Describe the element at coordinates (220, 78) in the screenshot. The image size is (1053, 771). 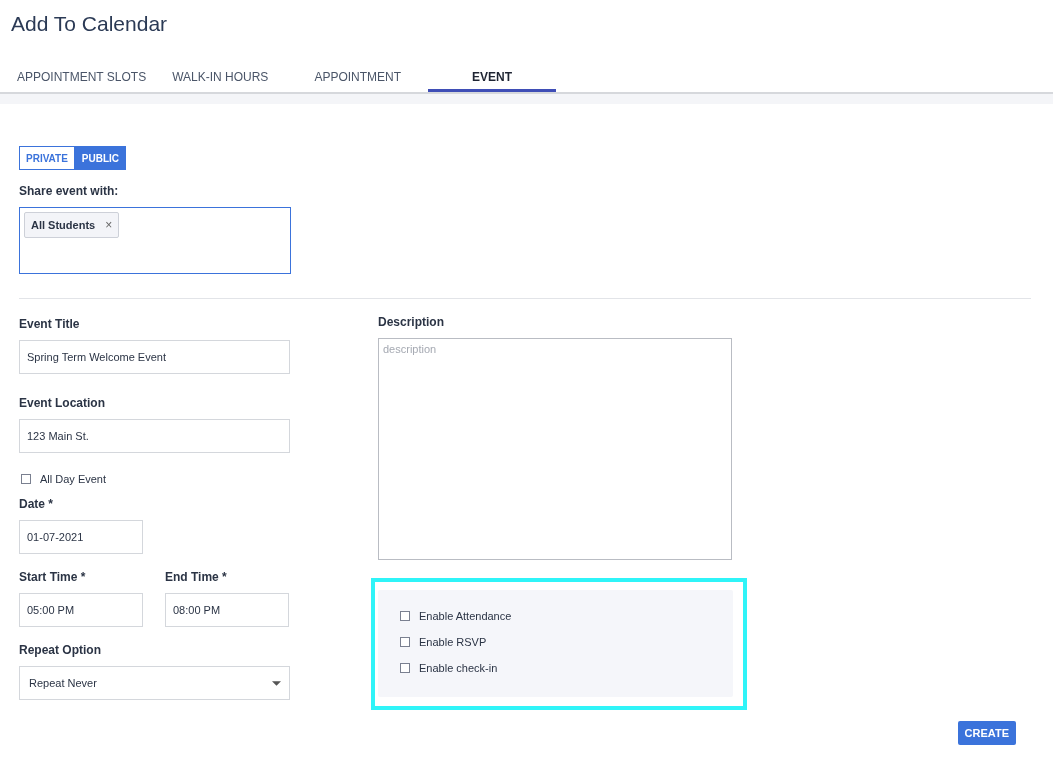
I see `tab: WALK-IN HOURS` at that location.